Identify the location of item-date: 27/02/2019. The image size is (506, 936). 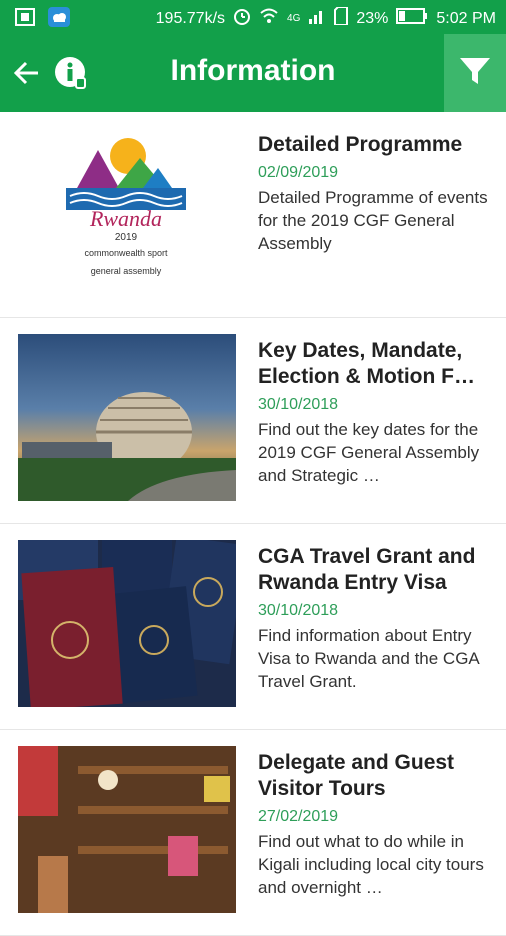
(298, 816).